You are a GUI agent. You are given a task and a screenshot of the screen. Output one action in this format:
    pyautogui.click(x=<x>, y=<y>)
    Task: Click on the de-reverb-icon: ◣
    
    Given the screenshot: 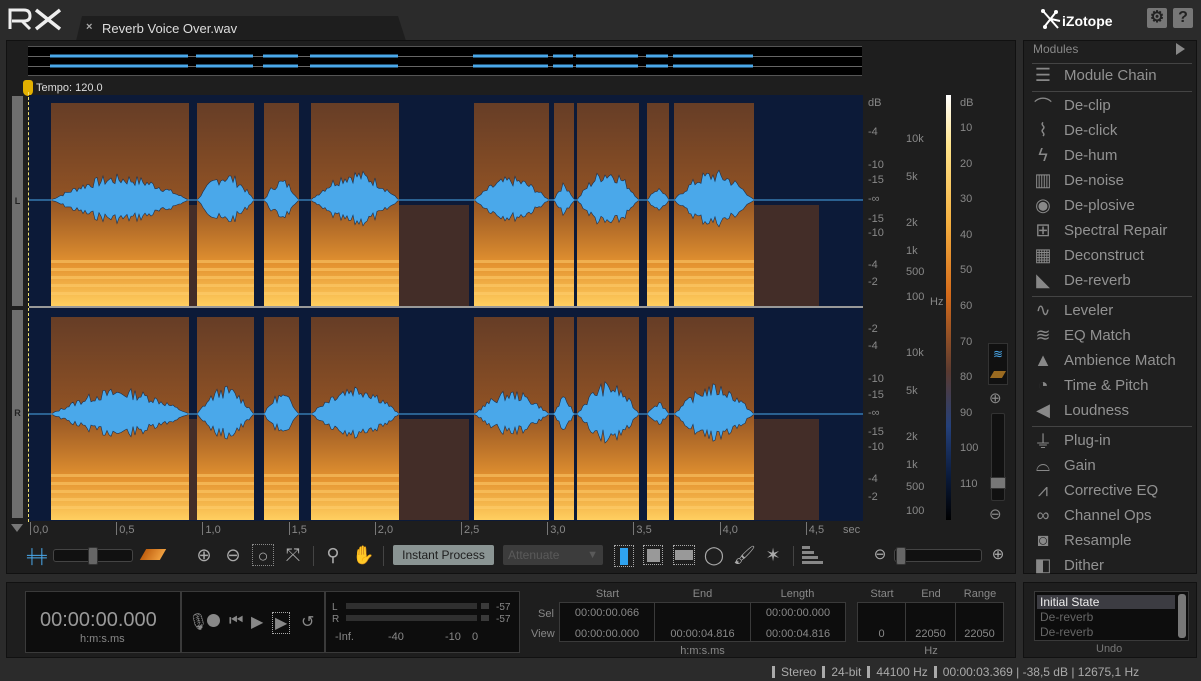 What is the action you would take?
    pyautogui.click(x=1043, y=280)
    